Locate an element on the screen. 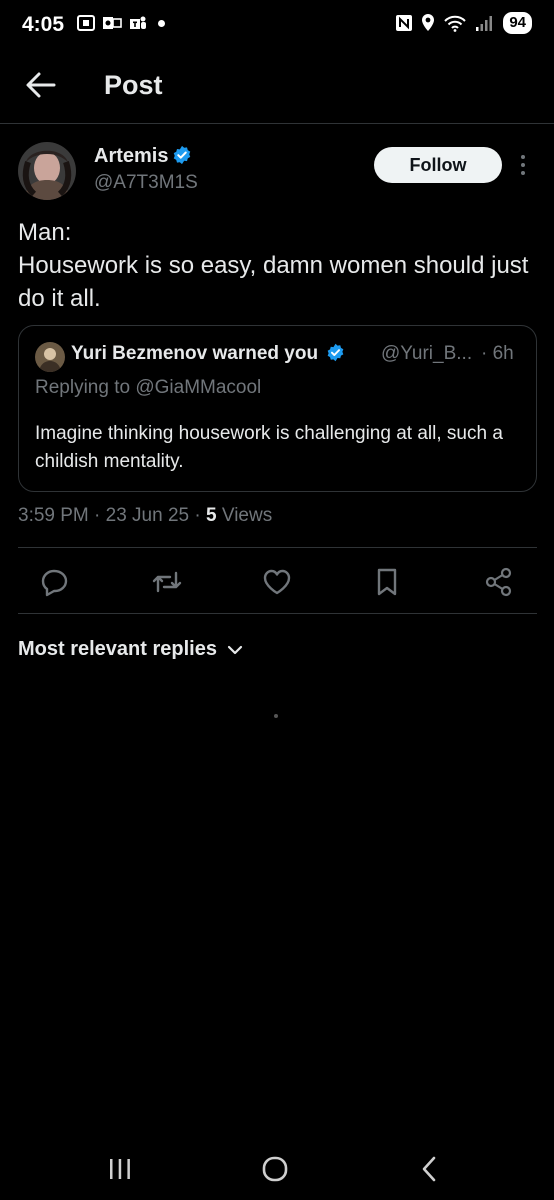  post-timestamp: 3:59 PM · 23 Jun 25 · is located at coordinates (109, 515).